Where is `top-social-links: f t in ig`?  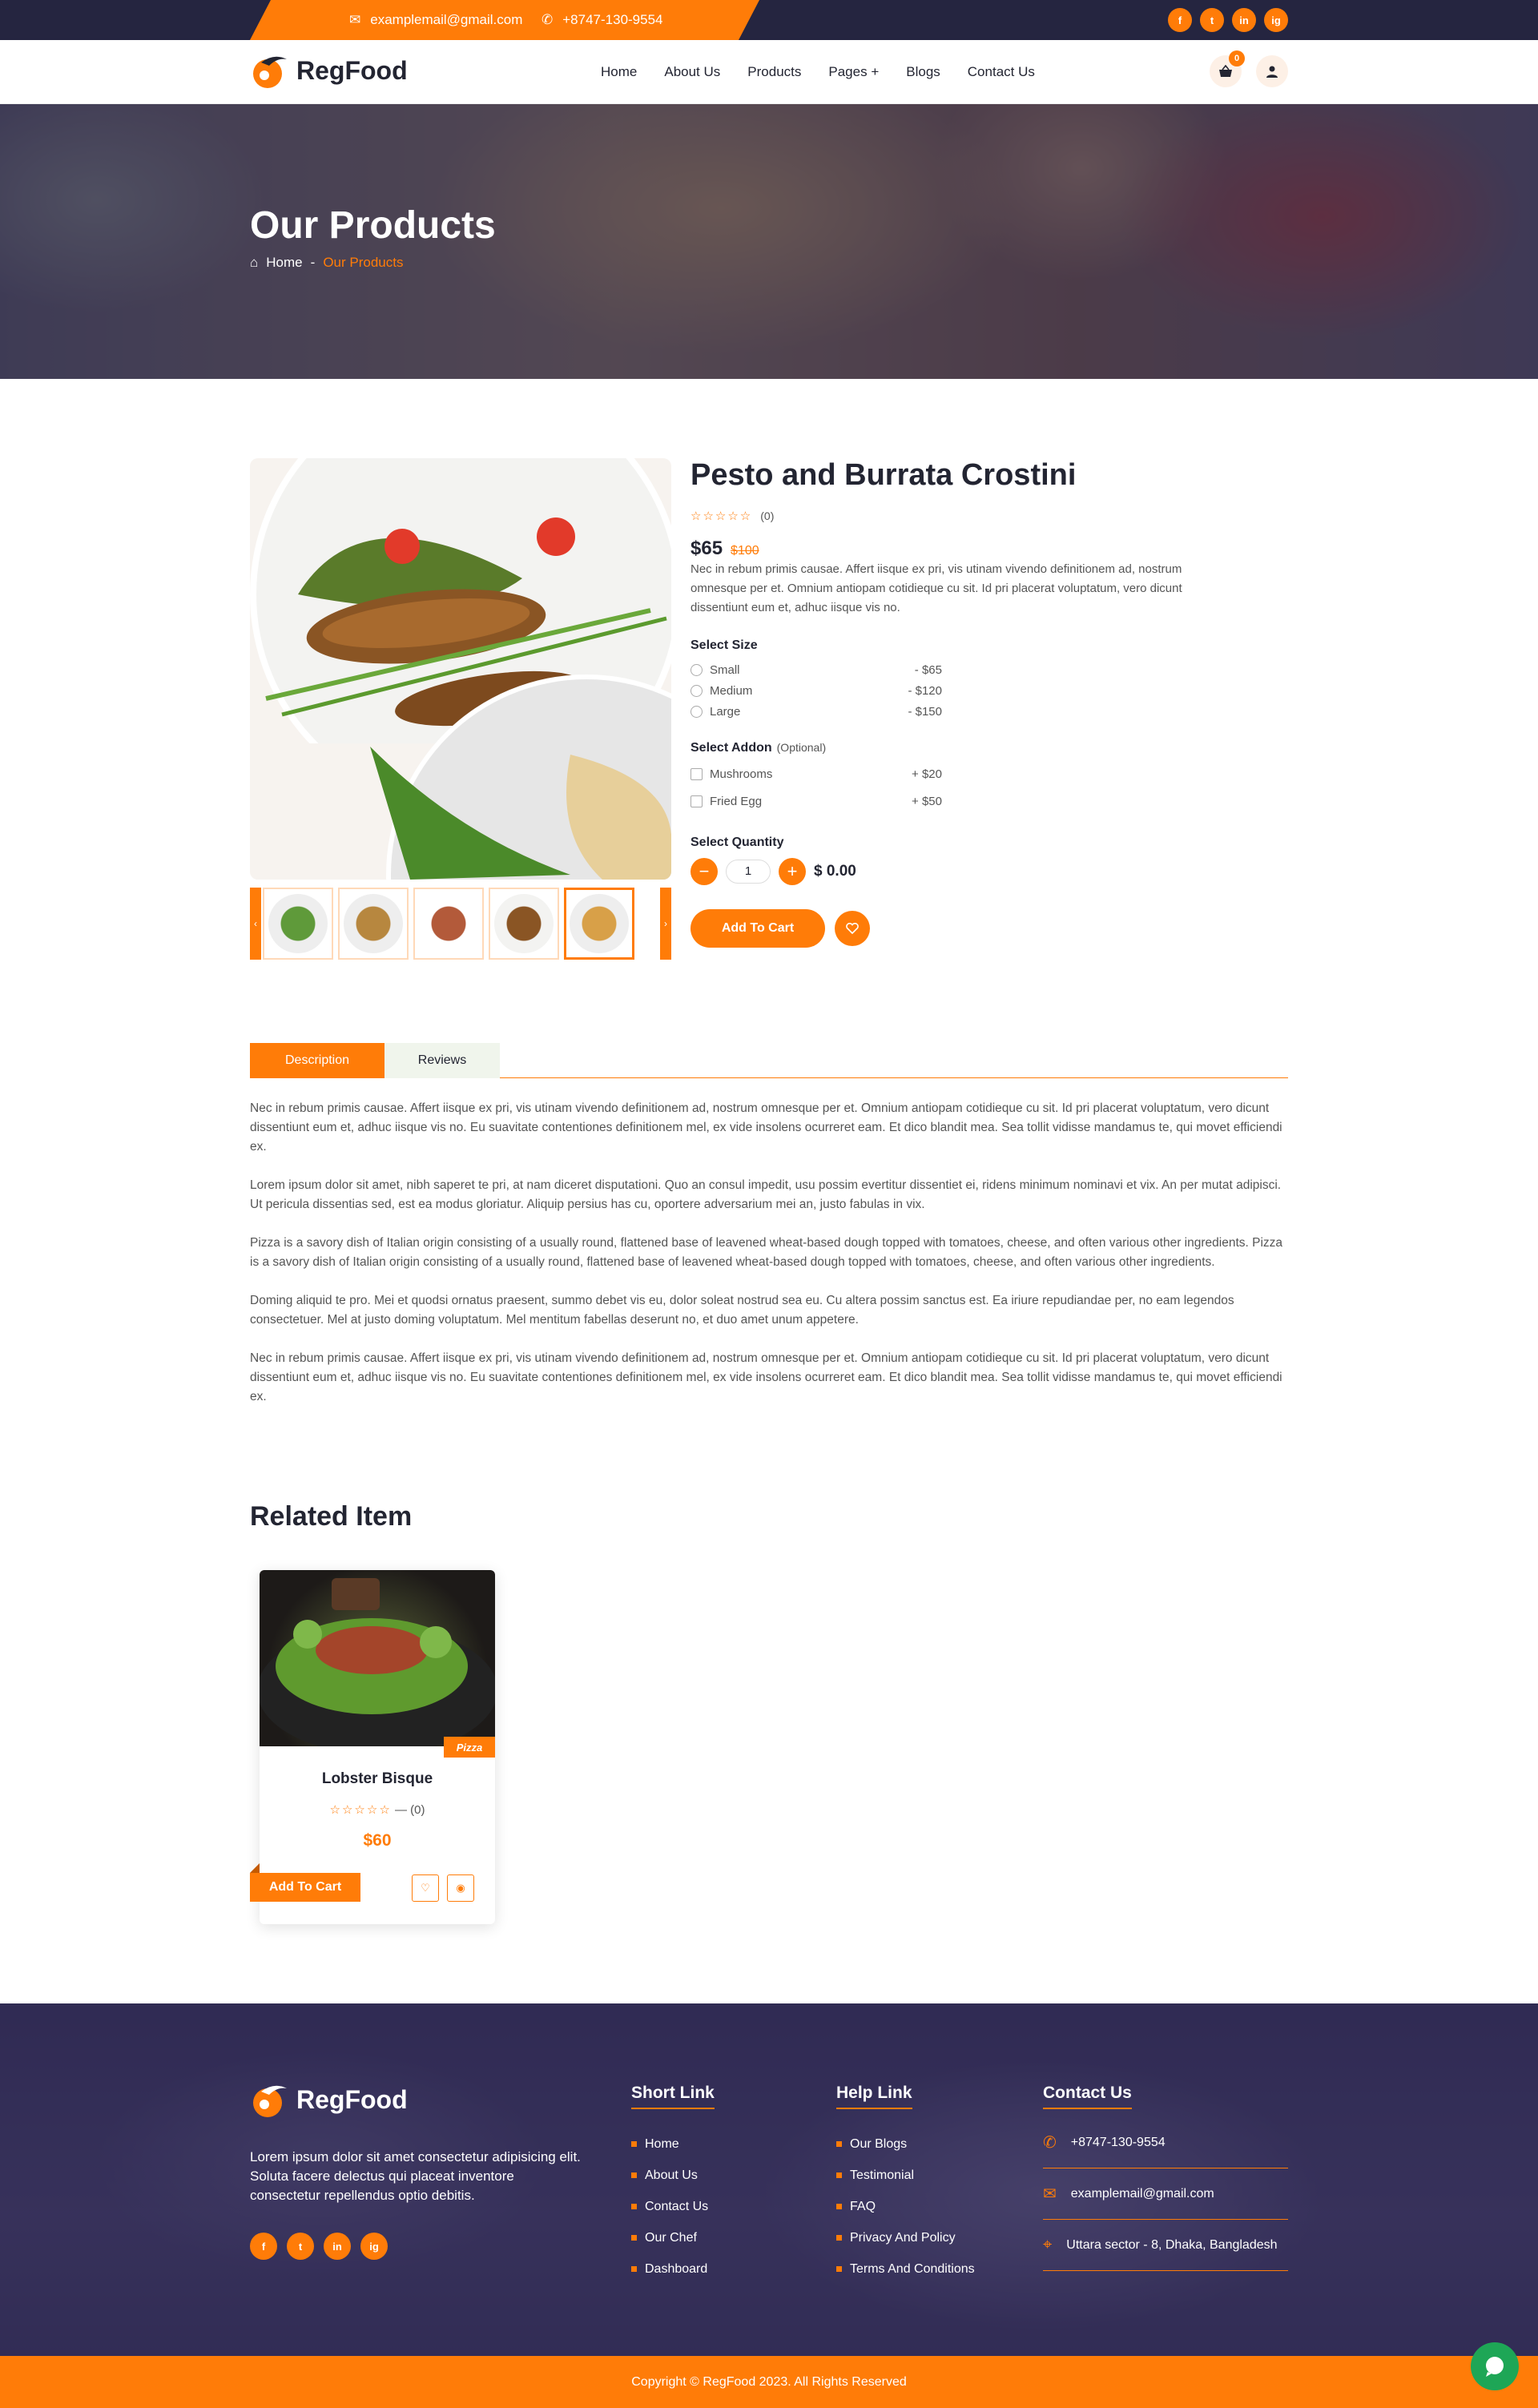 top-social-links: f t in ig is located at coordinates (1228, 20).